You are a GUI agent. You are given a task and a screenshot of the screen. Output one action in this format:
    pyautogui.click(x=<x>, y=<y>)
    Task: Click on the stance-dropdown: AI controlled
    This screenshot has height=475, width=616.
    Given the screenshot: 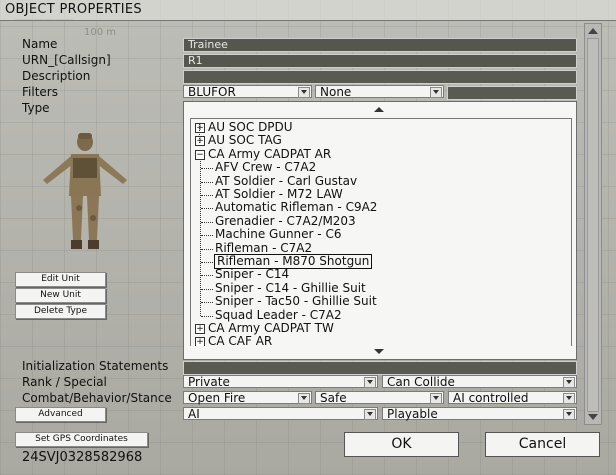 What is the action you would take?
    pyautogui.click(x=512, y=398)
    